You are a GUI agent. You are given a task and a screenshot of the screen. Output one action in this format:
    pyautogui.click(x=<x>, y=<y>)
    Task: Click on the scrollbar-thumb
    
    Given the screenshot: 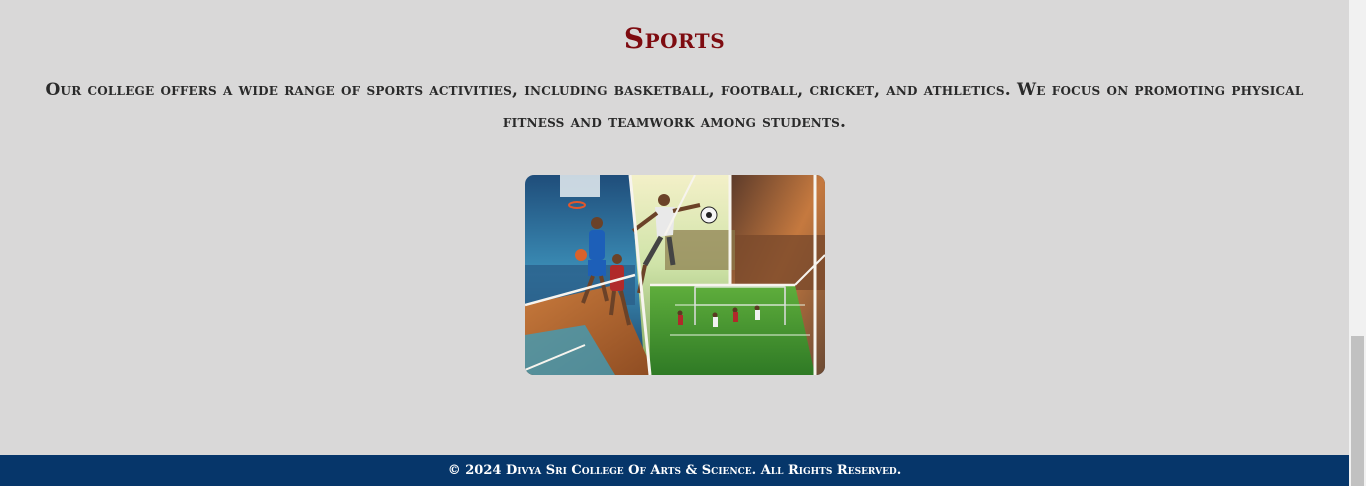 What is the action you would take?
    pyautogui.click(x=1357, y=411)
    